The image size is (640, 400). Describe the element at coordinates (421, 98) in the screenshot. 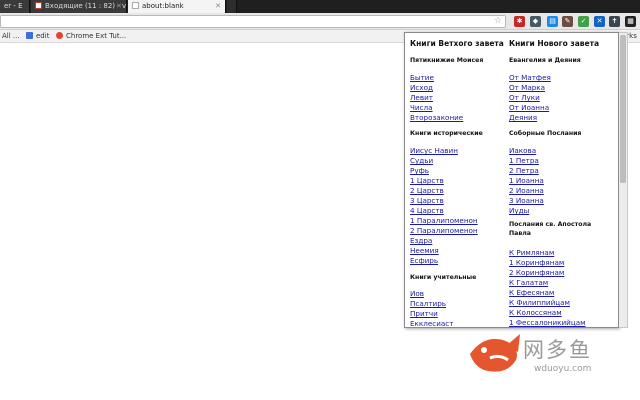

I see `book-link: Левит` at that location.